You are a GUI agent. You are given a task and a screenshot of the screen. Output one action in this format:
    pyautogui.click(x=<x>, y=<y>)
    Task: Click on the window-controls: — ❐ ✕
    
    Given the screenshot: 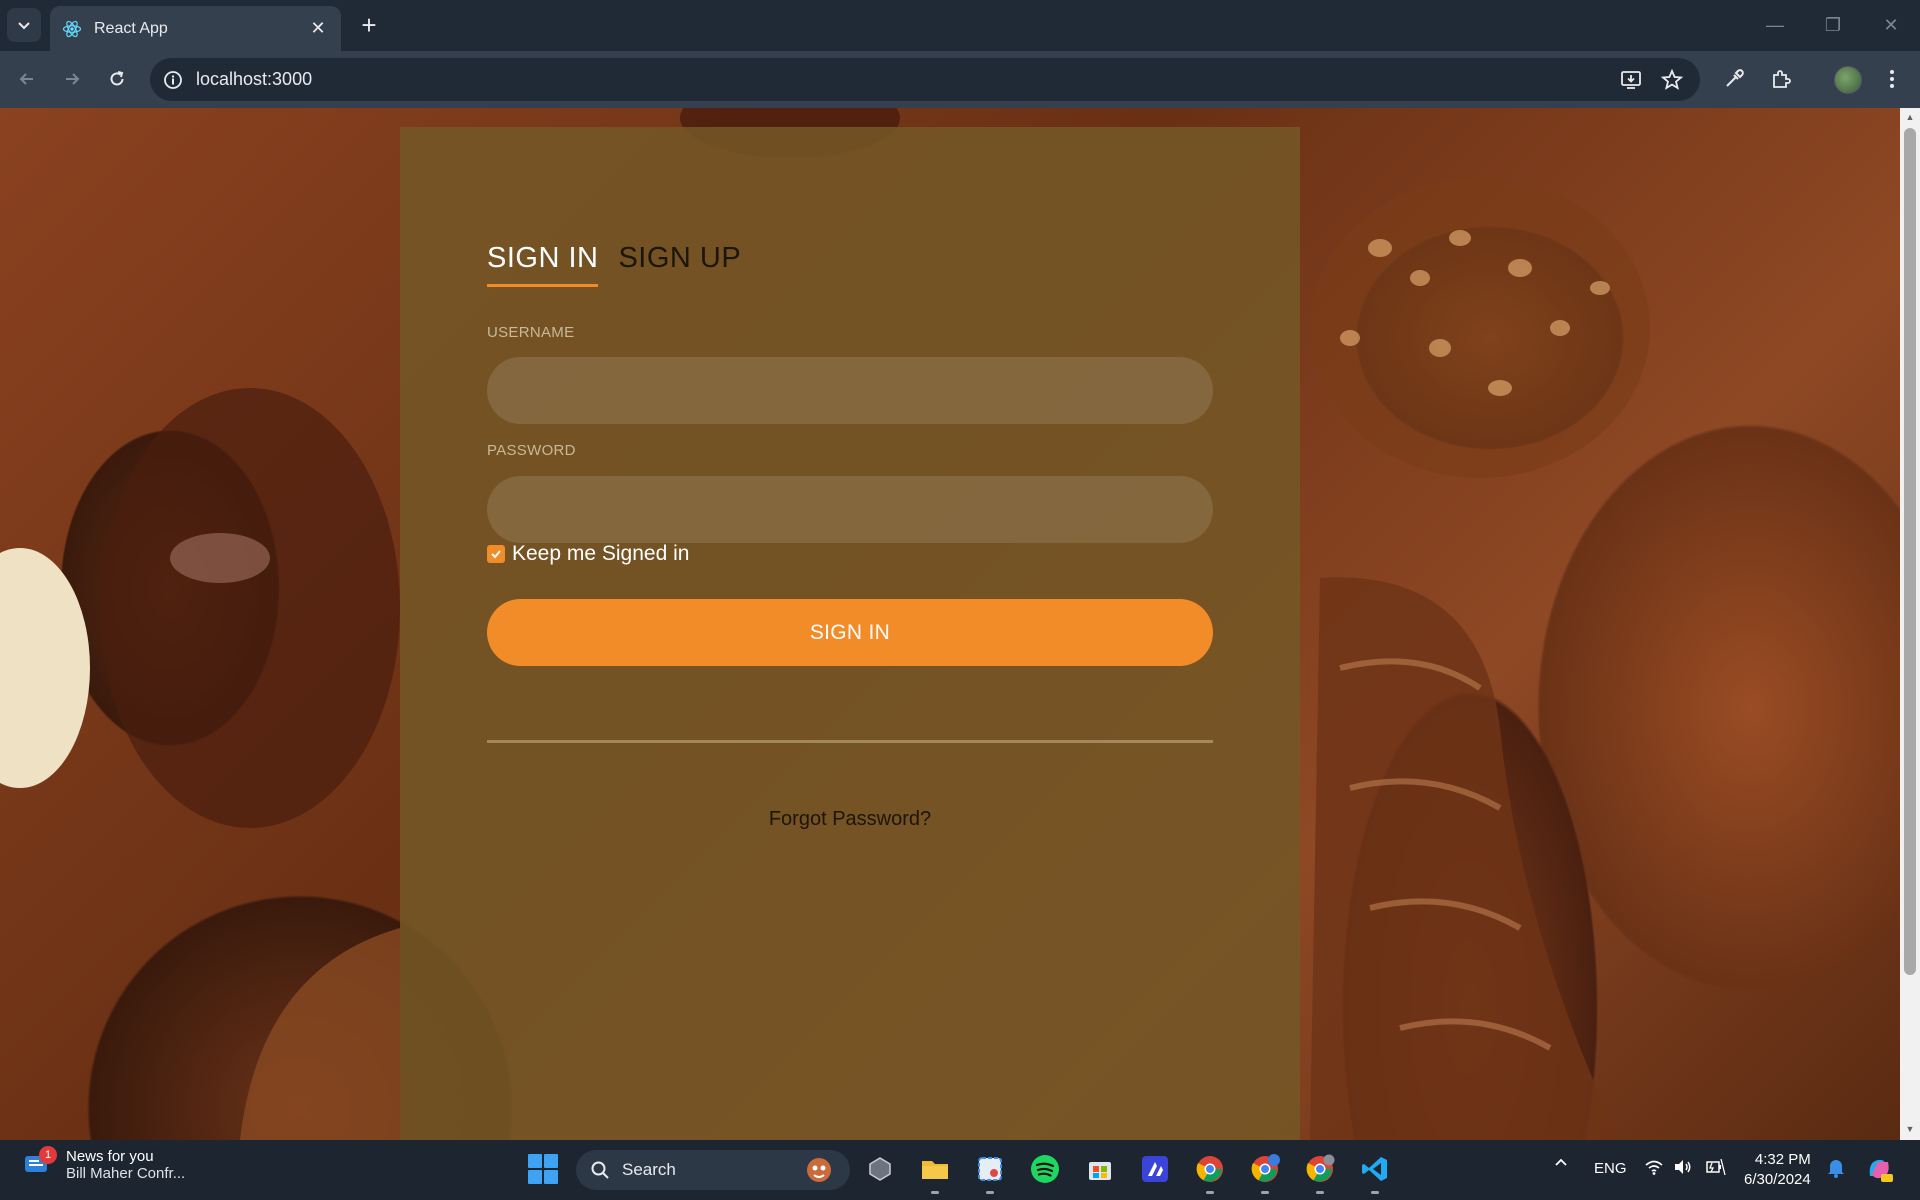 What is the action you would take?
    pyautogui.click(x=1833, y=25)
    